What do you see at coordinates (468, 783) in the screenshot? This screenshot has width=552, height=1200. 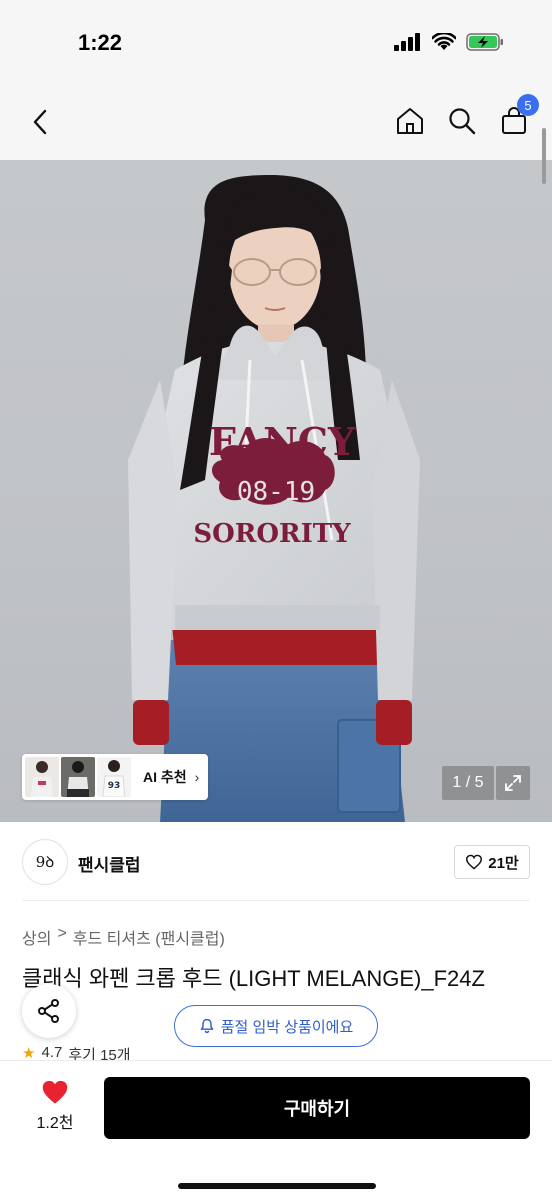 I see `image-counter: 1 / 5` at bounding box center [468, 783].